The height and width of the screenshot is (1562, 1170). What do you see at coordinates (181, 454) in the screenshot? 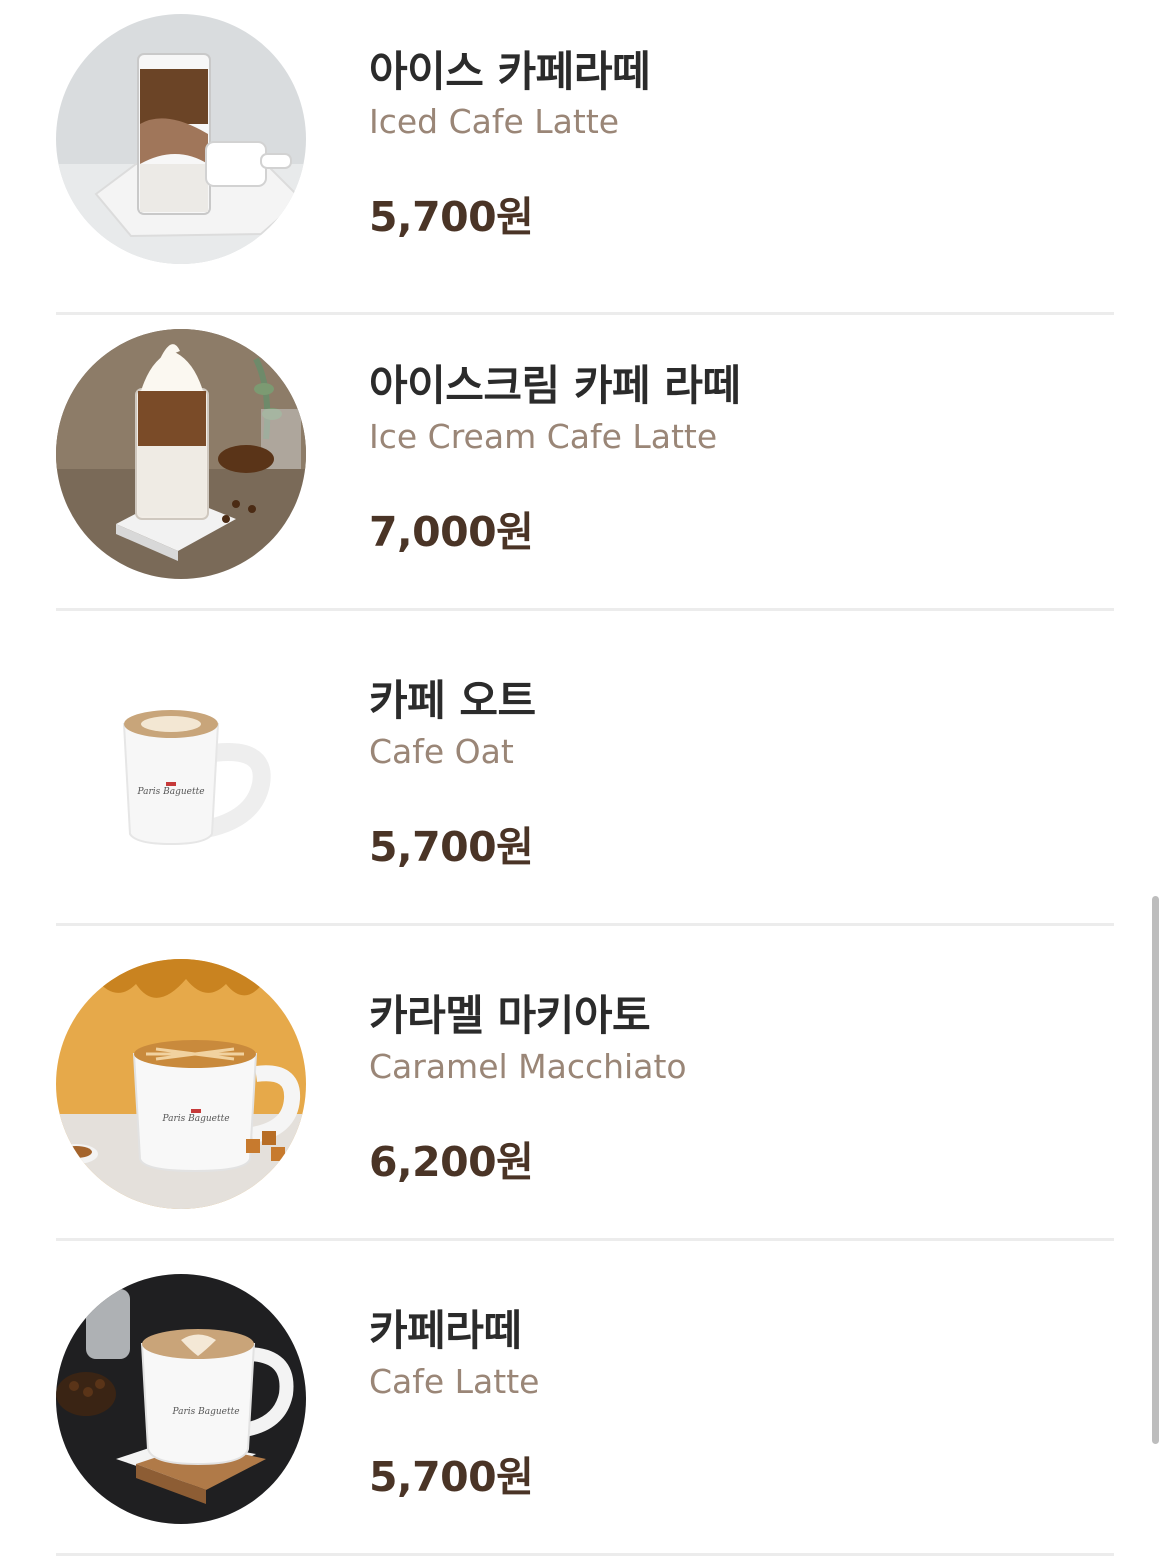
I see `ice-cream-latte-photo` at bounding box center [181, 454].